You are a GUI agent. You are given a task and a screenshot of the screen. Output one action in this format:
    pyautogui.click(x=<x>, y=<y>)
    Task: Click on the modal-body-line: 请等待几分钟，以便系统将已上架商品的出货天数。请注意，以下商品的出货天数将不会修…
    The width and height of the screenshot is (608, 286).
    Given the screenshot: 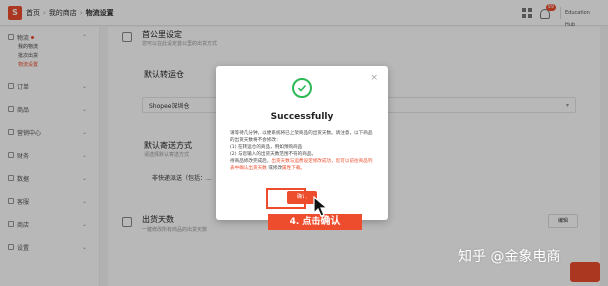 What is the action you would take?
    pyautogui.click(x=301, y=137)
    